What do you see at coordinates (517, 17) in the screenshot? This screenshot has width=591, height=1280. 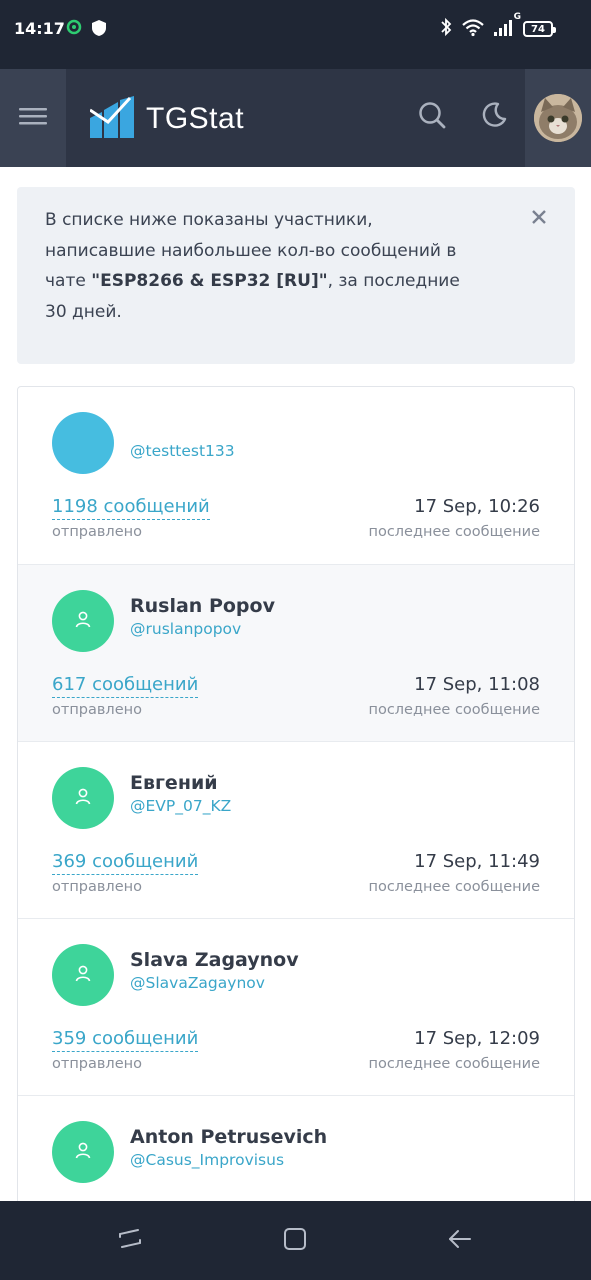 I see `network-type: G` at bounding box center [517, 17].